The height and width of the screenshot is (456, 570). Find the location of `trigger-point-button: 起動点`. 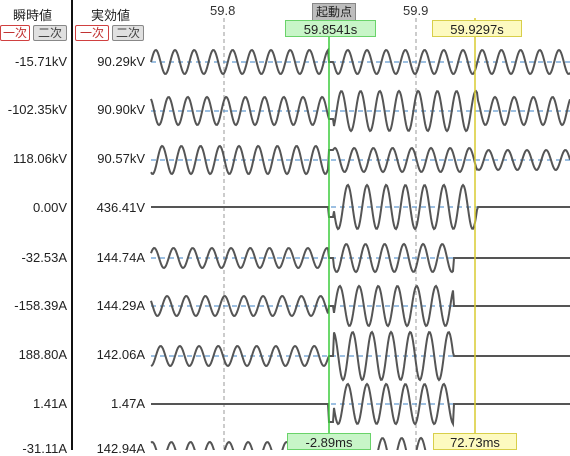

trigger-point-button: 起動点 is located at coordinates (334, 12).